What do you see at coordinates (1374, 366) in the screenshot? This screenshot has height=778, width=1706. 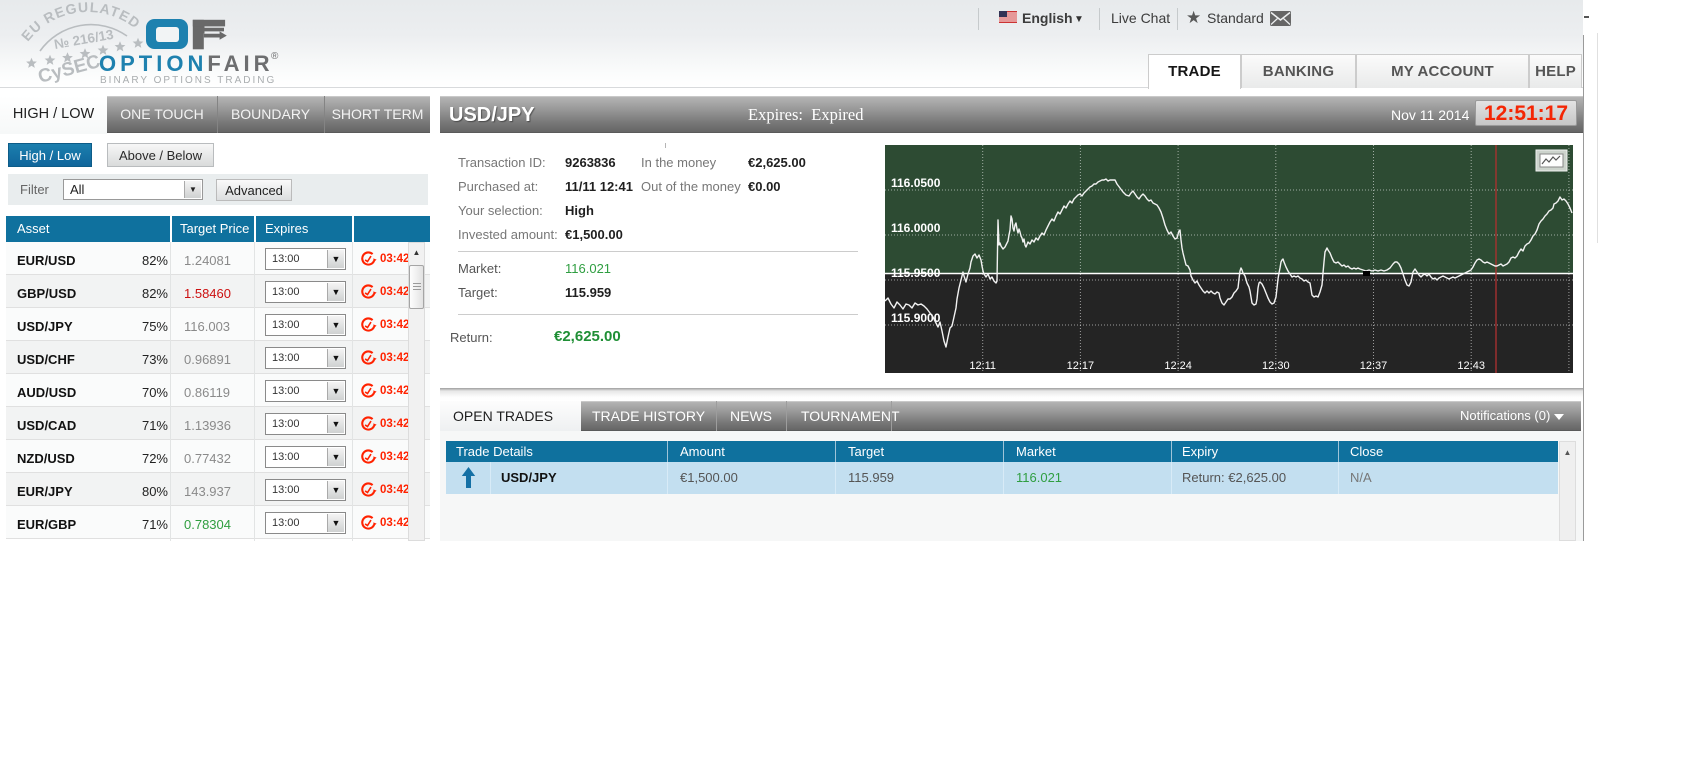 I see `svg-text: 12:37` at bounding box center [1374, 366].